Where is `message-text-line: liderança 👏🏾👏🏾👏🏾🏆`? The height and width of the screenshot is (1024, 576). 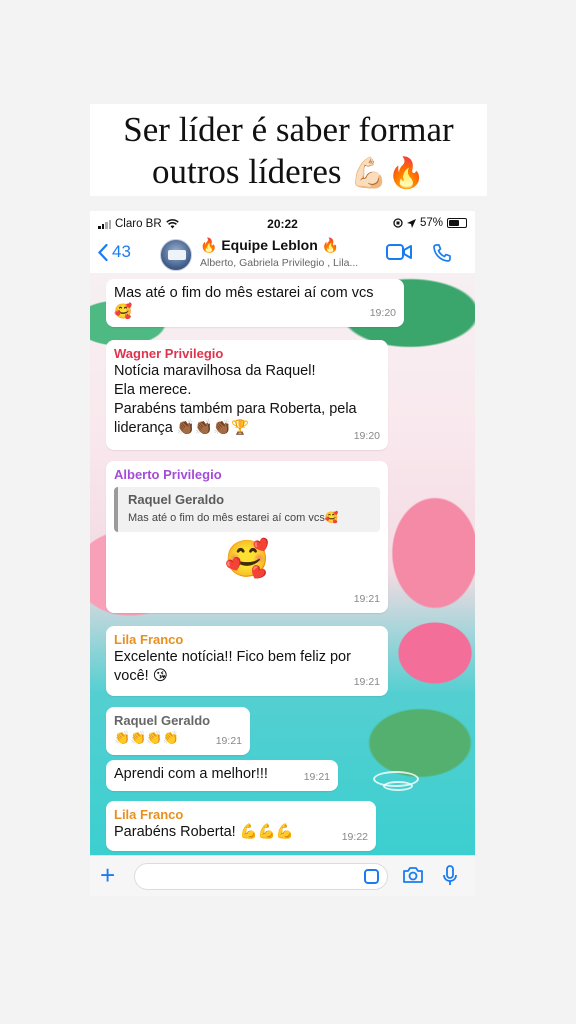 message-text-line: liderança 👏🏾👏🏾👏🏾🏆 is located at coordinates (182, 428).